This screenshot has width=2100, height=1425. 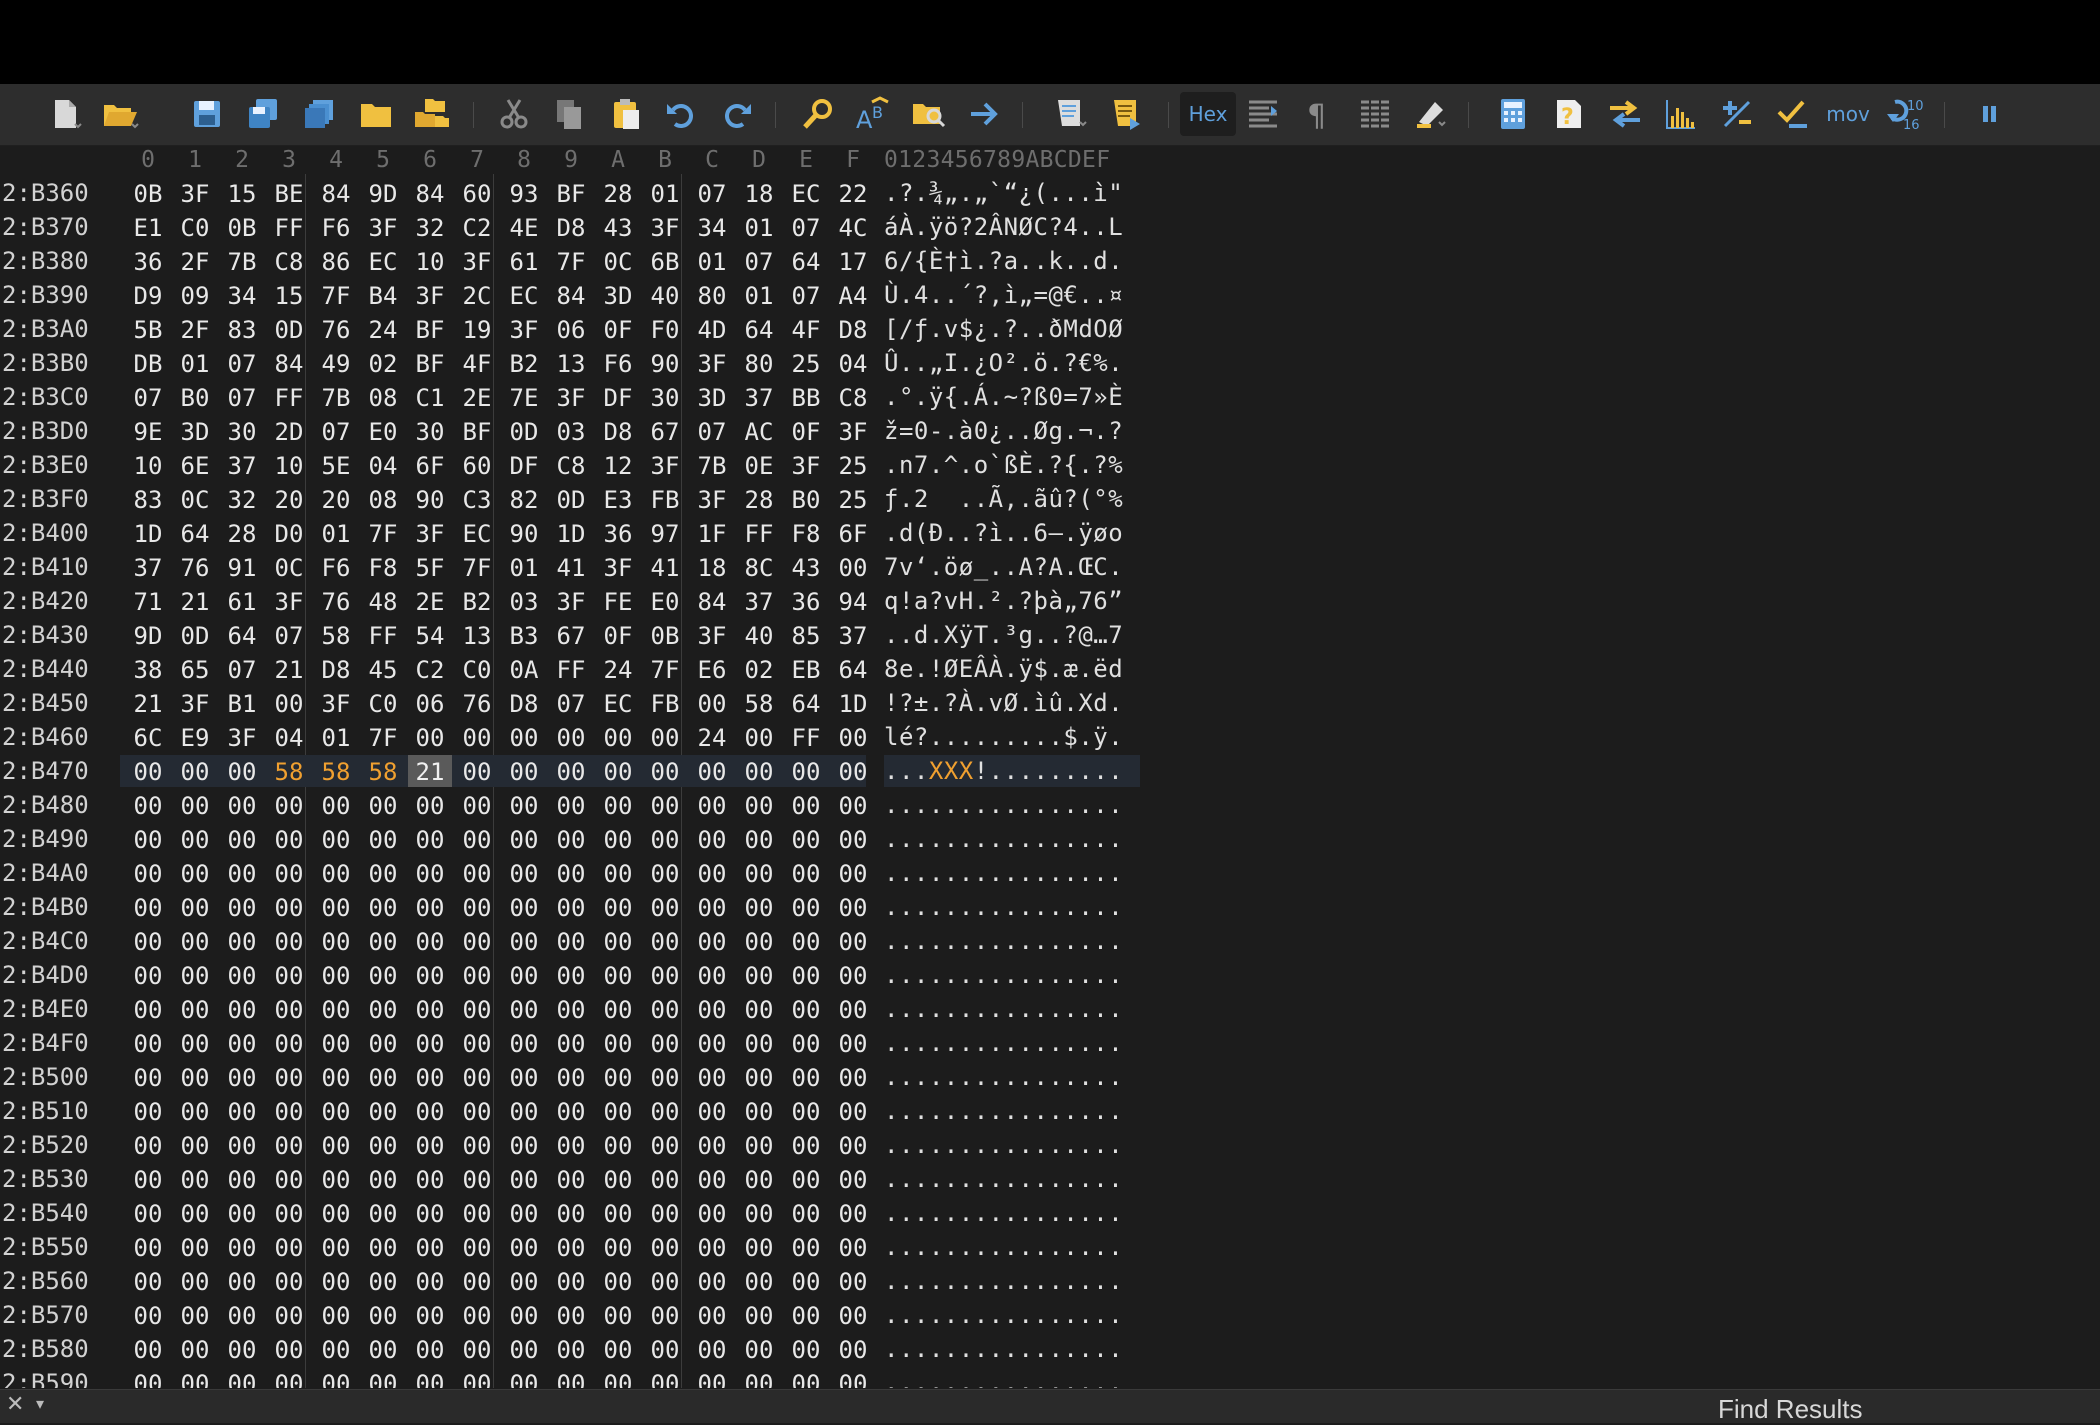 I want to click on search-icon, so click(x=818, y=114).